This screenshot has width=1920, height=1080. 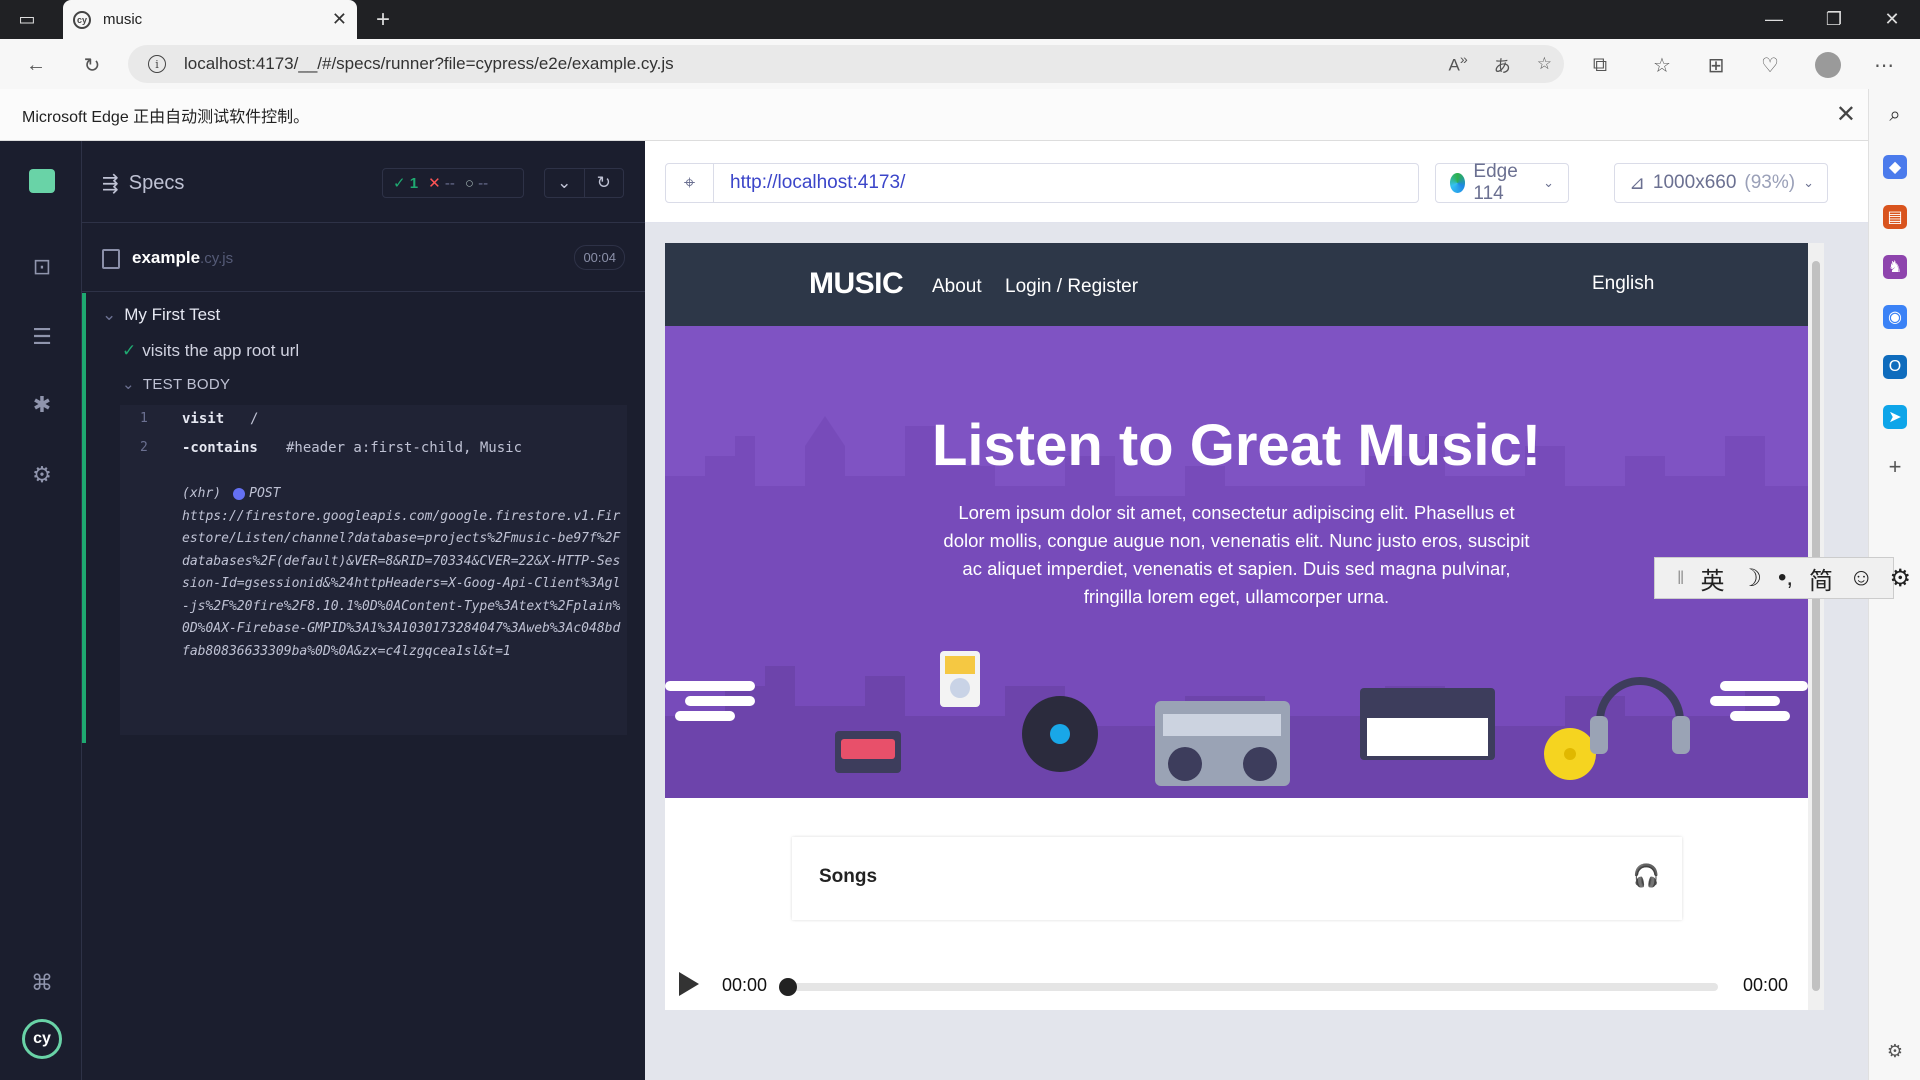 I want to click on suite-title: ⌄ My First Test, so click(x=161, y=315).